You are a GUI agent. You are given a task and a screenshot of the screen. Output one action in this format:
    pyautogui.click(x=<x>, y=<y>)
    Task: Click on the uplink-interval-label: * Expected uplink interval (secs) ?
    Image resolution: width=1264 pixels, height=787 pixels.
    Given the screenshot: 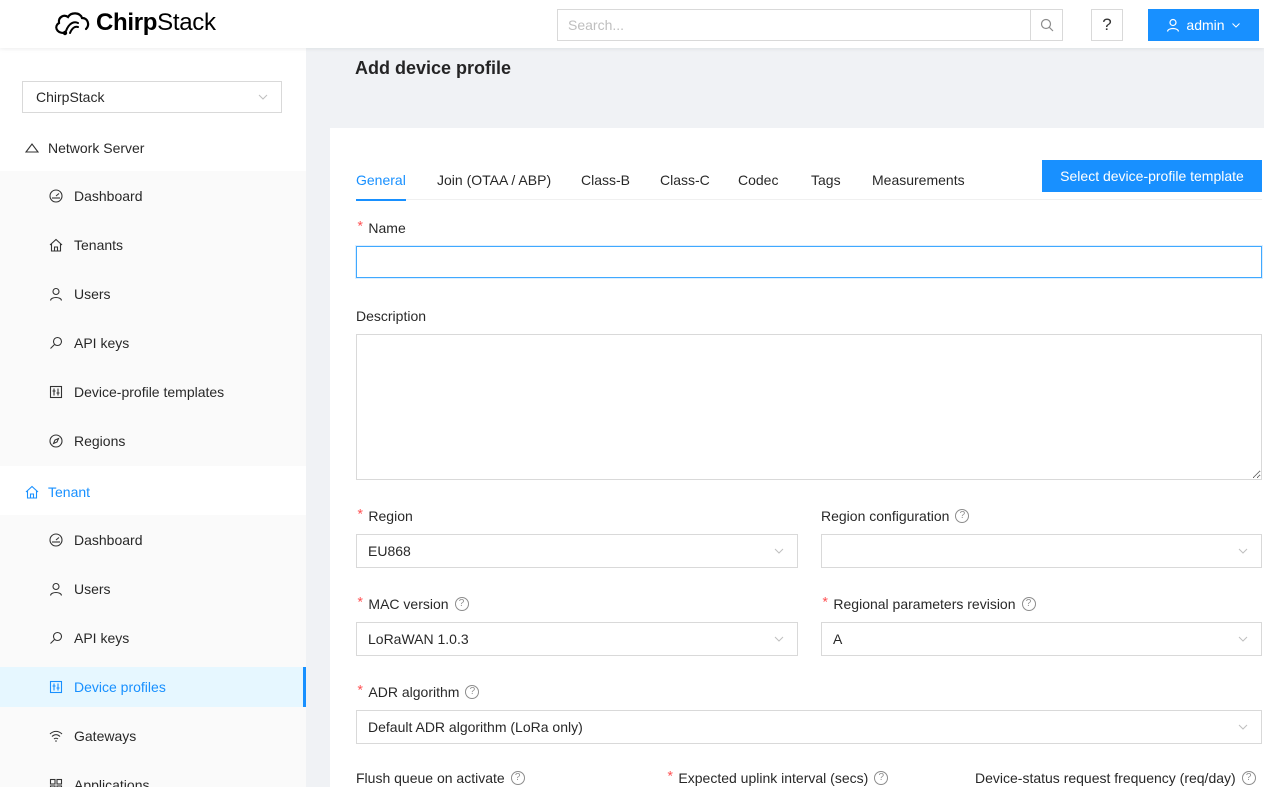 What is the action you would take?
    pyautogui.click(x=777, y=778)
    